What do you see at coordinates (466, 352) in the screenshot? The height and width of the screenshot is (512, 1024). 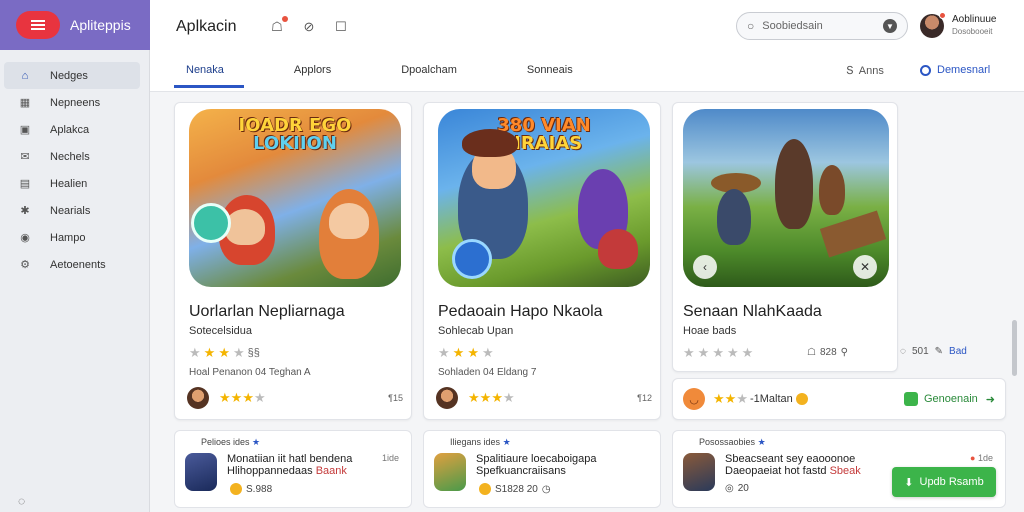 I see `rating: ★ ★ ★ ★` at bounding box center [466, 352].